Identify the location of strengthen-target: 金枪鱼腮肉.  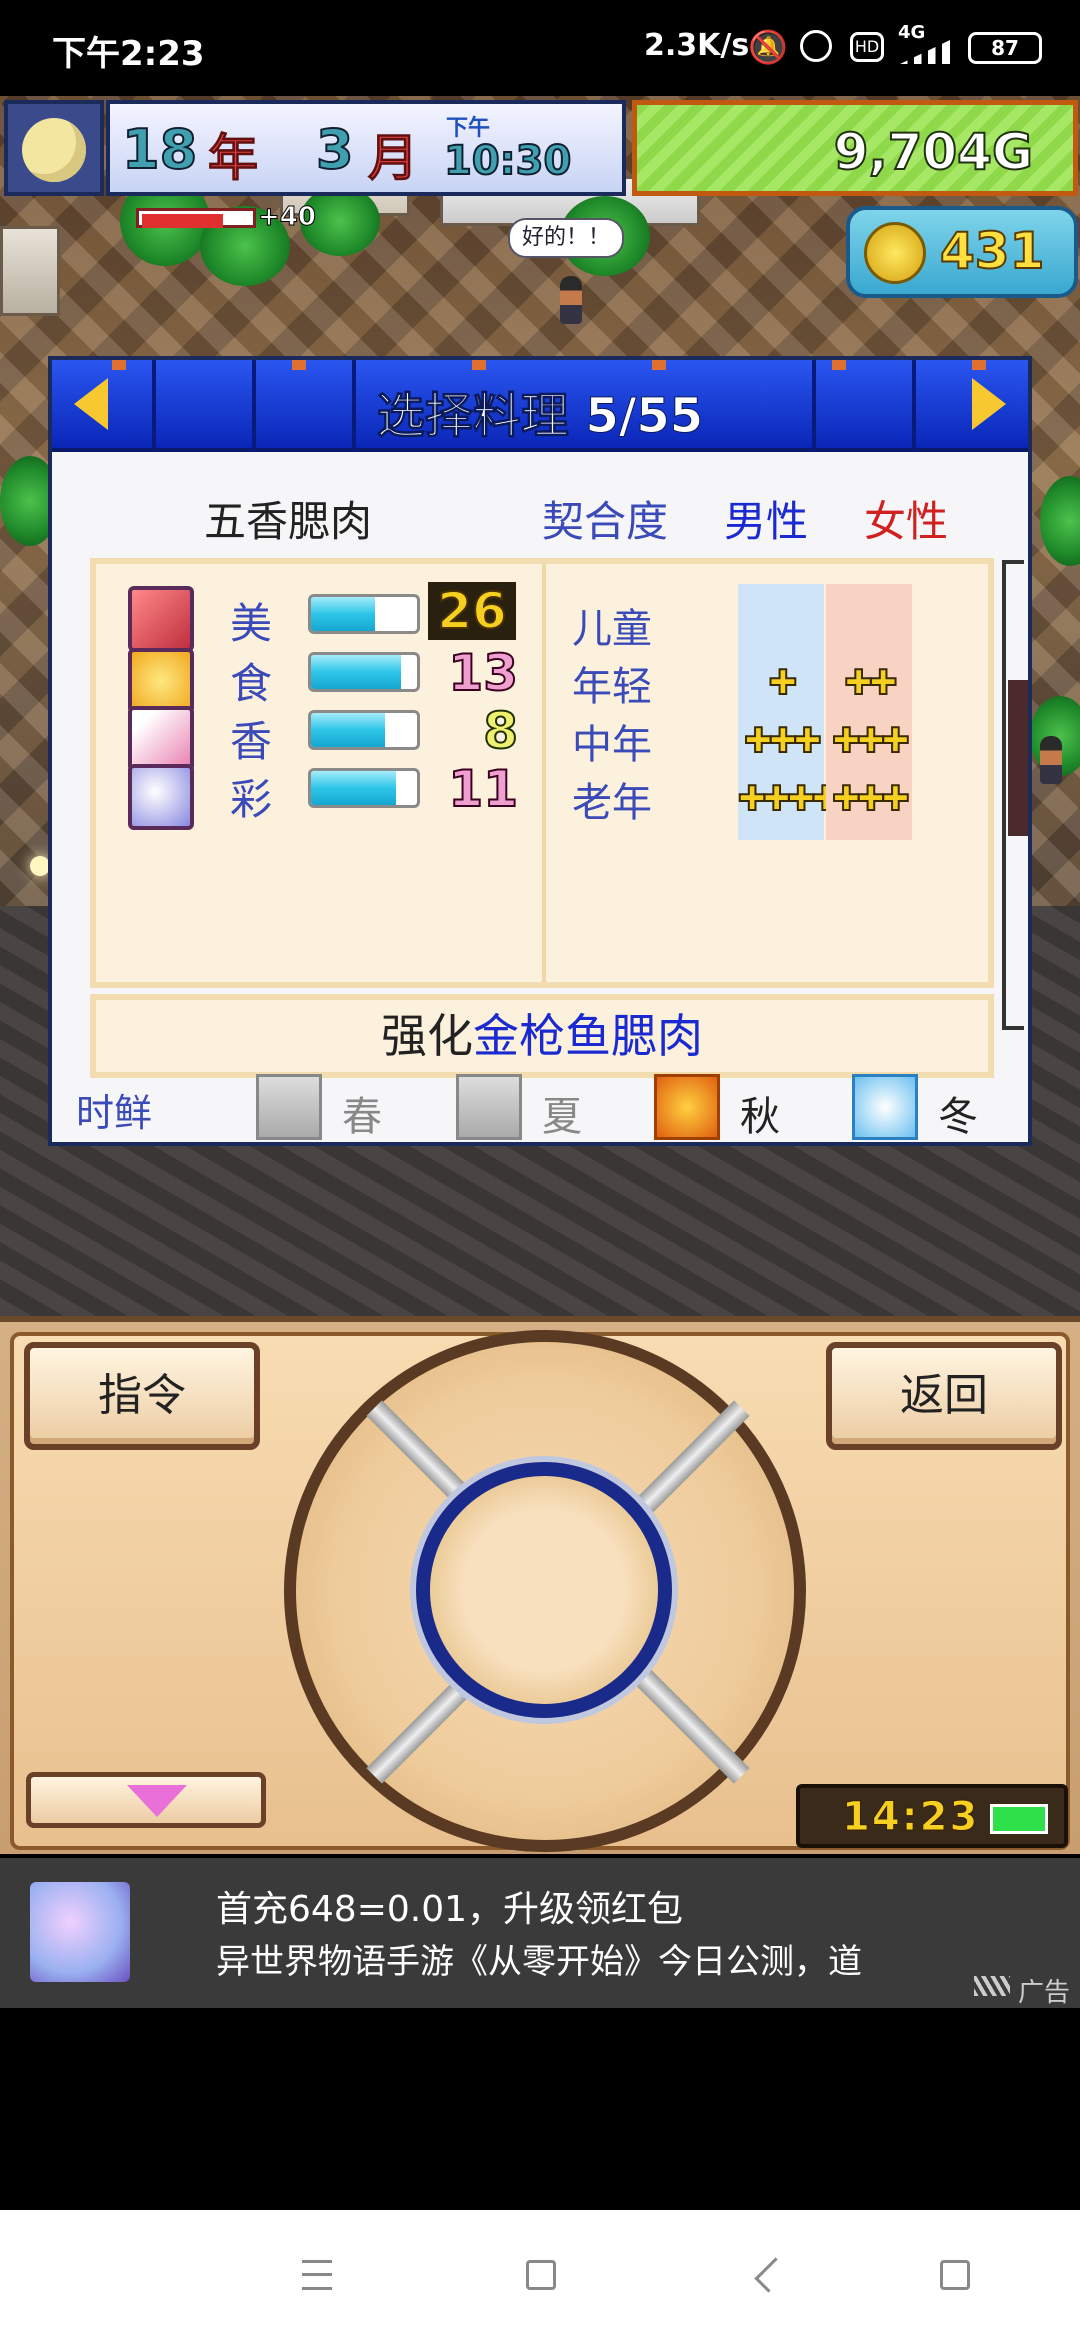
(588, 1036).